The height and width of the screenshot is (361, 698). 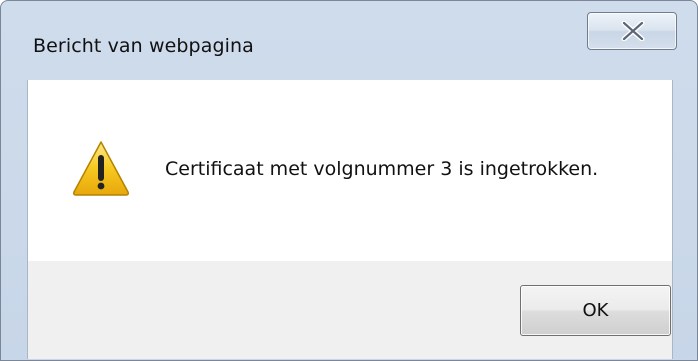 What do you see at coordinates (595, 310) in the screenshot?
I see `ok-button: OK` at bounding box center [595, 310].